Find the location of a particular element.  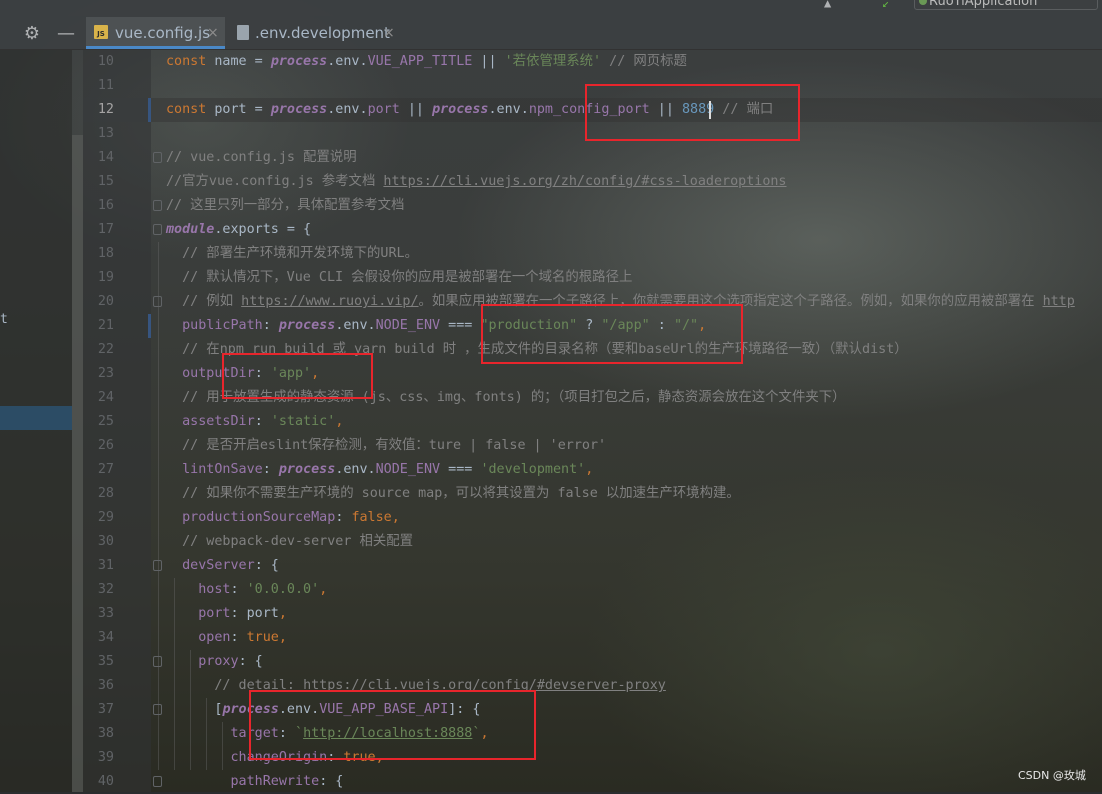

line-number: 23 is located at coordinates (98, 374).